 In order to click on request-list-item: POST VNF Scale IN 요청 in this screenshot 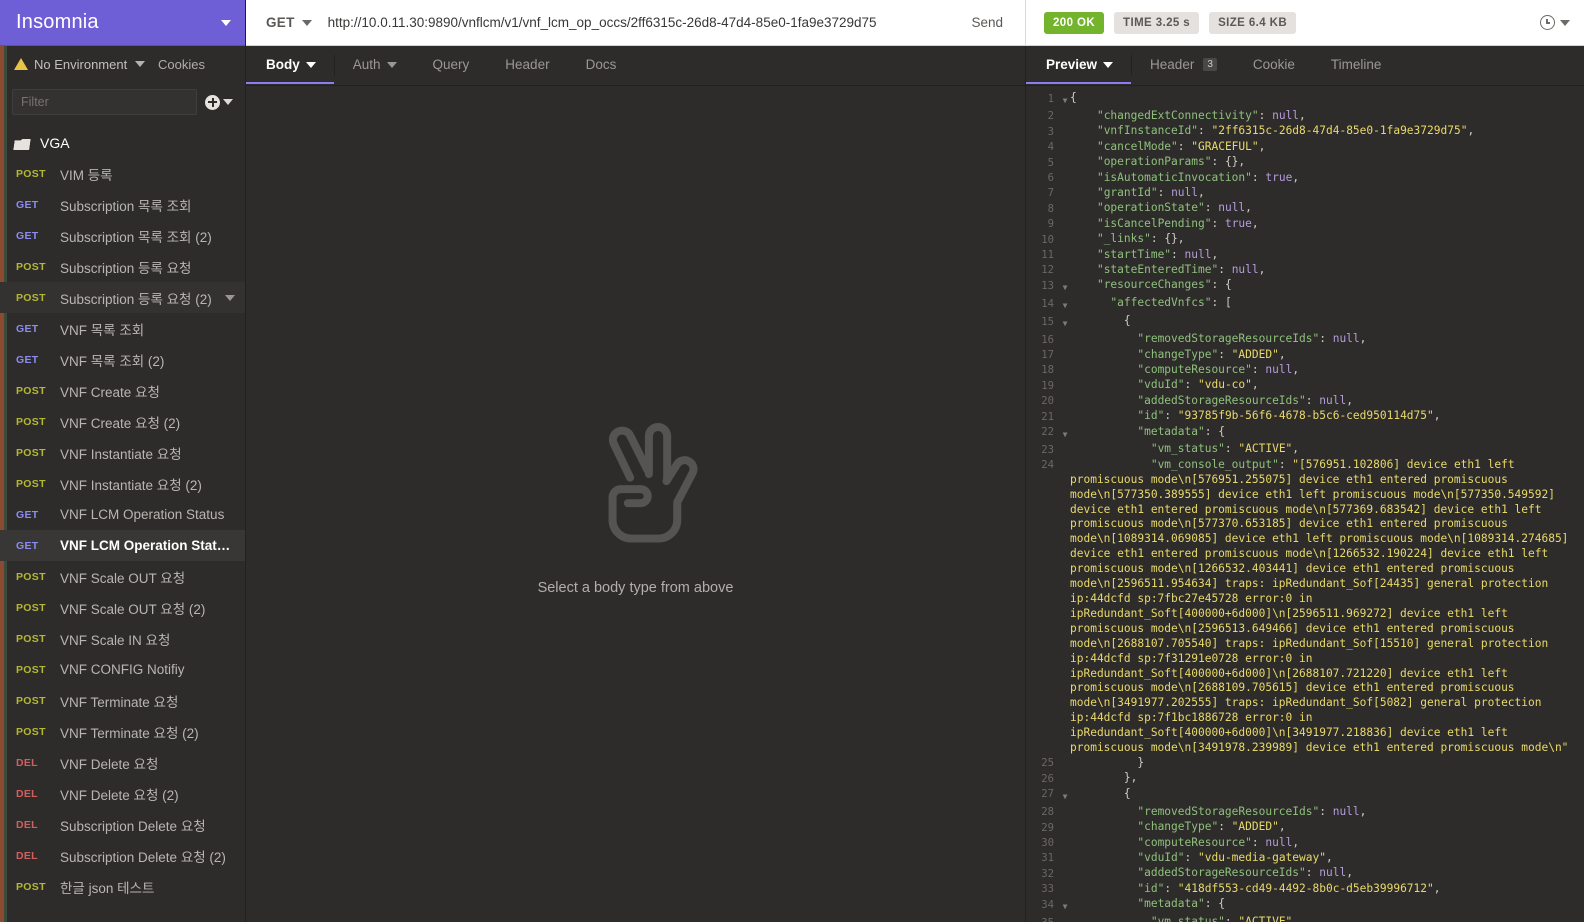, I will do `click(122, 638)`.